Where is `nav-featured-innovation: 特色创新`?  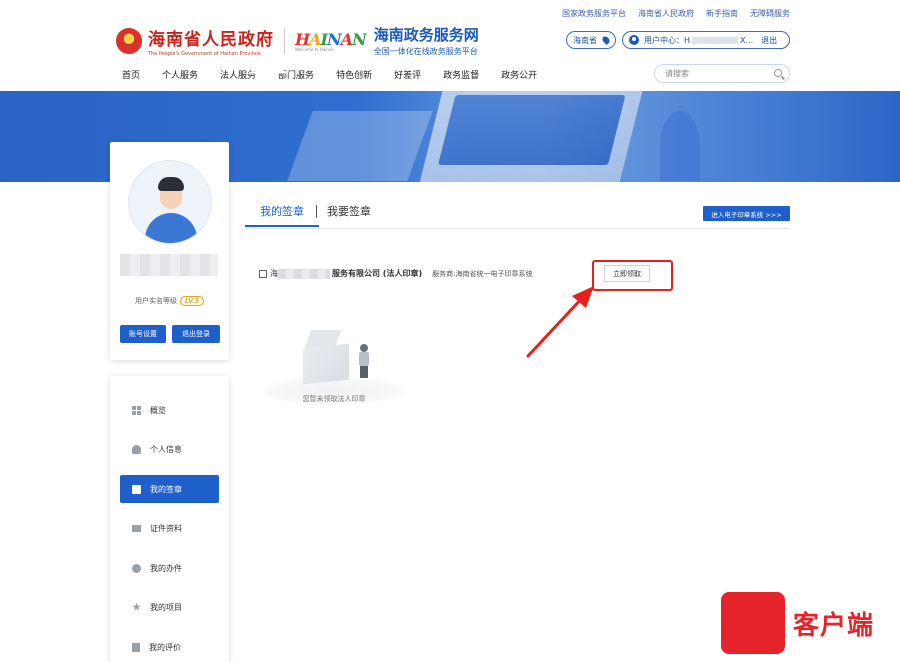
nav-featured-innovation: 特色创新 is located at coordinates (354, 74).